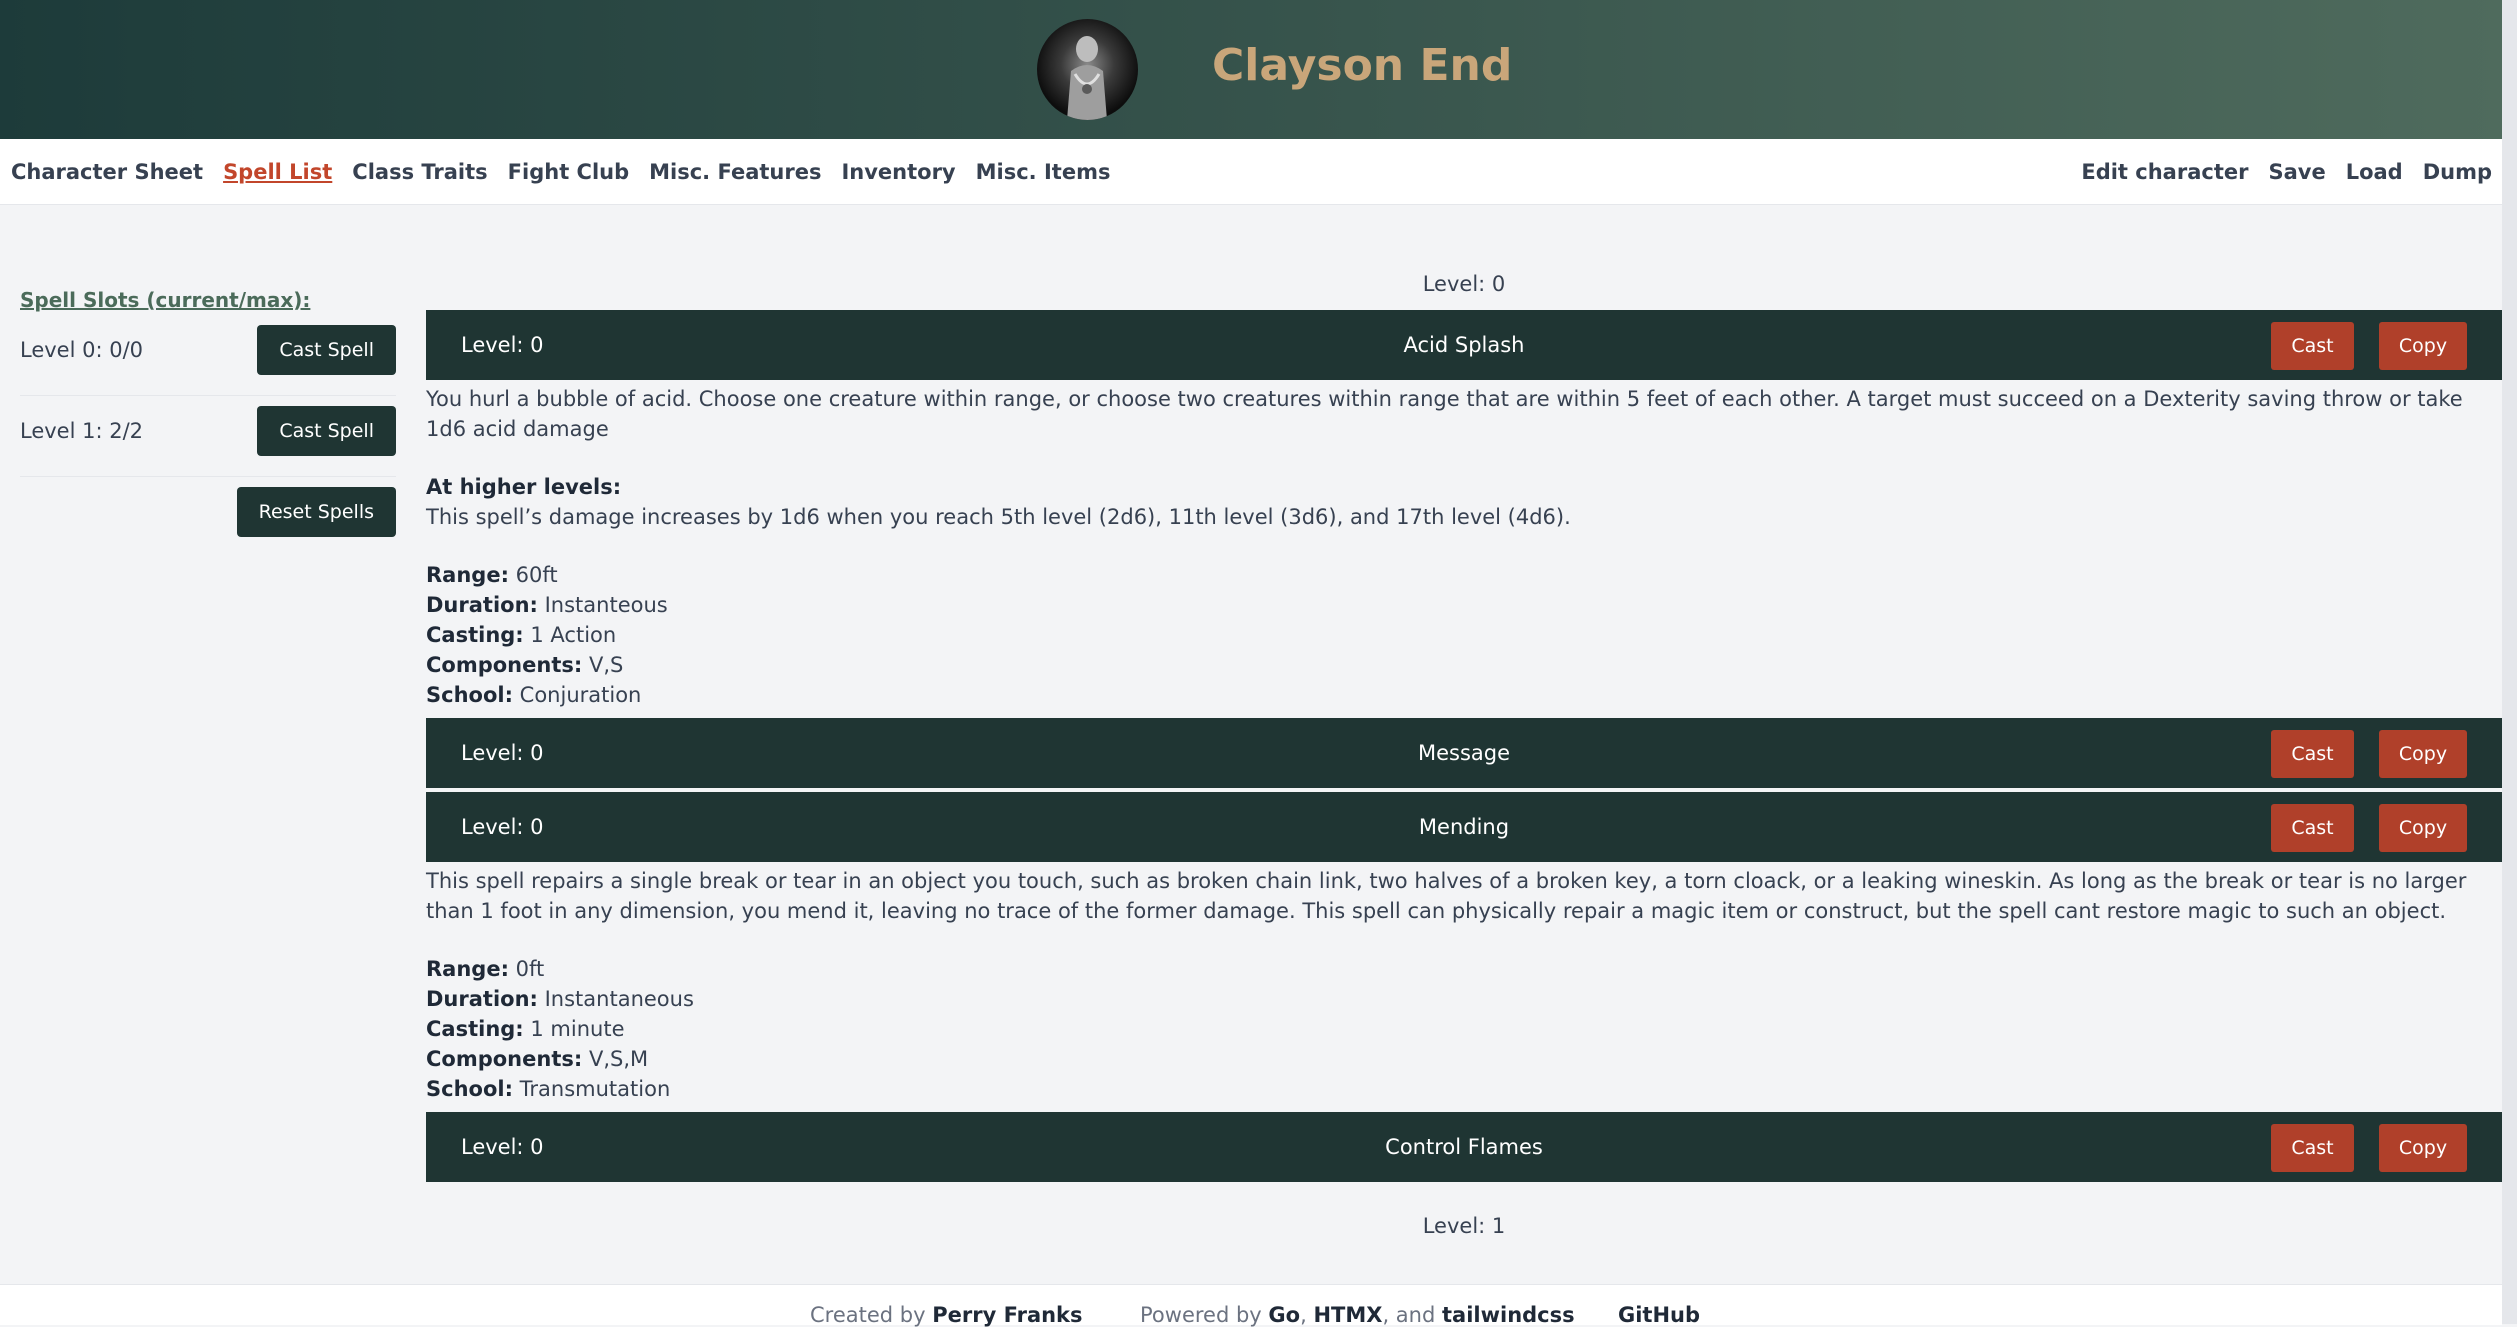 The height and width of the screenshot is (1327, 2517). What do you see at coordinates (1284, 1315) in the screenshot?
I see `go-link: Go` at bounding box center [1284, 1315].